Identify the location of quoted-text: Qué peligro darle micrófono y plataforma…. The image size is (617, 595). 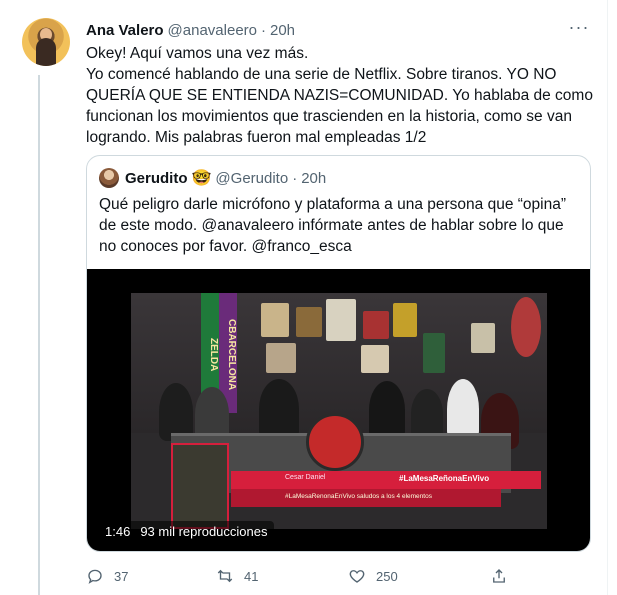
(335, 225).